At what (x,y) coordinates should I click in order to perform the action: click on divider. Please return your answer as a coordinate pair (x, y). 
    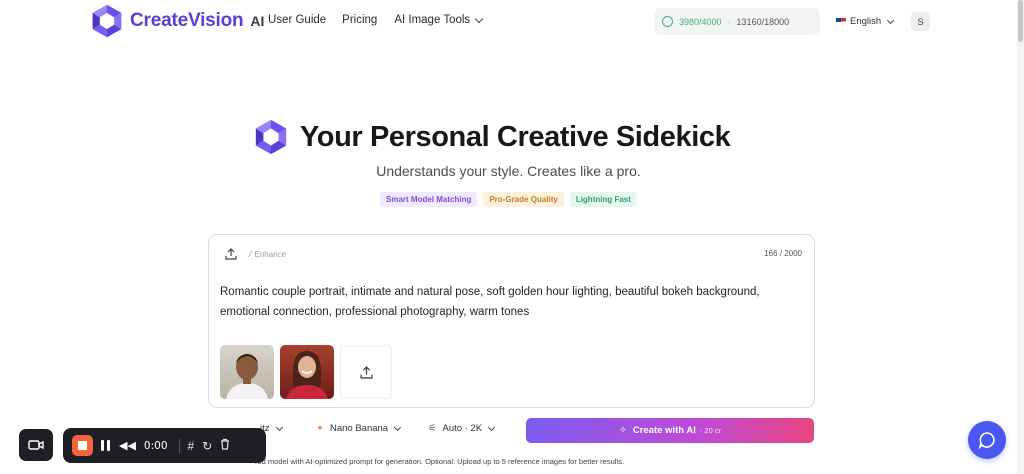
    Looking at the image, I should click on (179, 445).